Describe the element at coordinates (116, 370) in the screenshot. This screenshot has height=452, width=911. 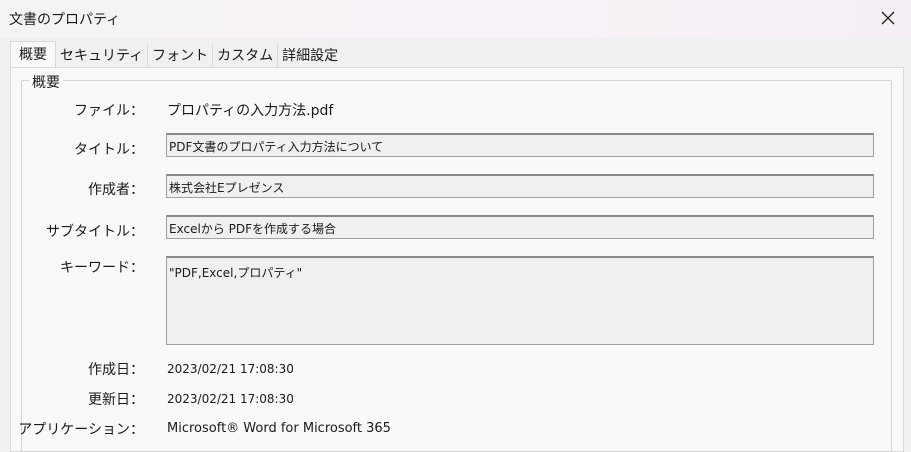
I see `created-label: 作成日：` at that location.